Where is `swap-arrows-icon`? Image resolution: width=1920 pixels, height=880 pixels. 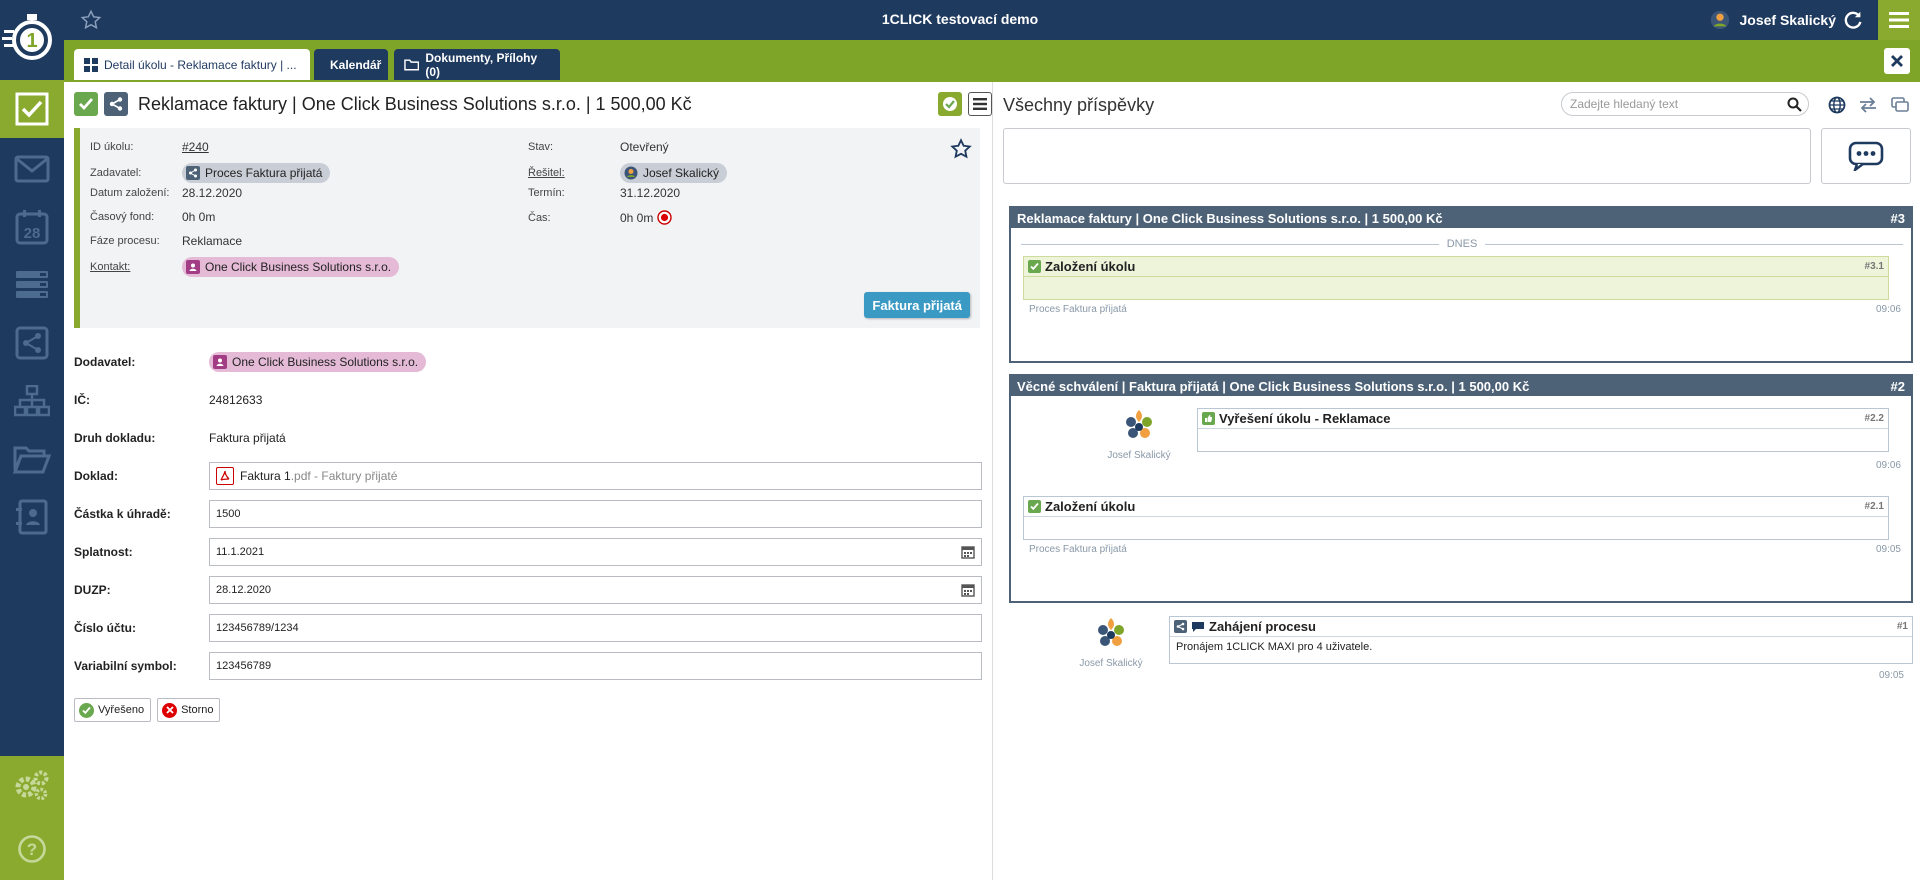 swap-arrows-icon is located at coordinates (1868, 105).